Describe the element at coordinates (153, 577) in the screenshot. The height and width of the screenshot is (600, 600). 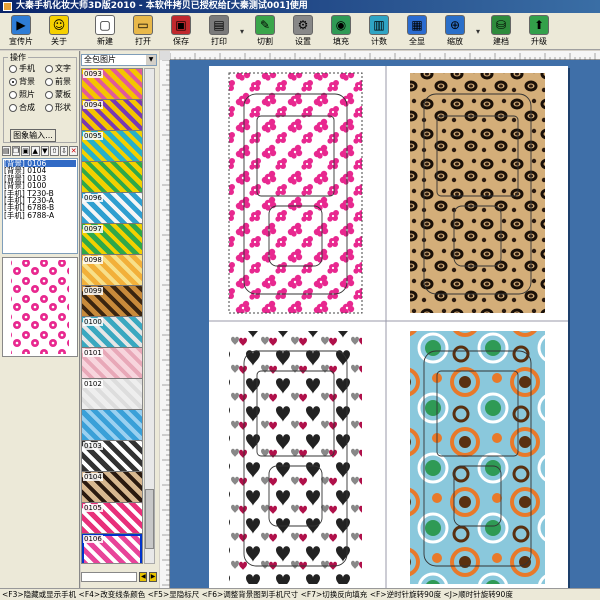
I see `next-page-icon: ▶` at that location.